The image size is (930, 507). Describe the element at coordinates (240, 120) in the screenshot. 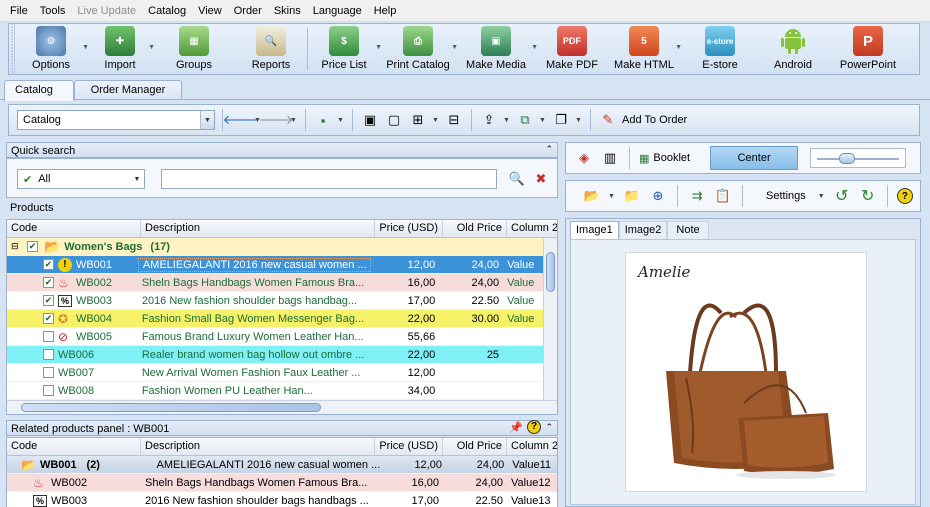

I see `back-arrow-icon: 🡐` at that location.